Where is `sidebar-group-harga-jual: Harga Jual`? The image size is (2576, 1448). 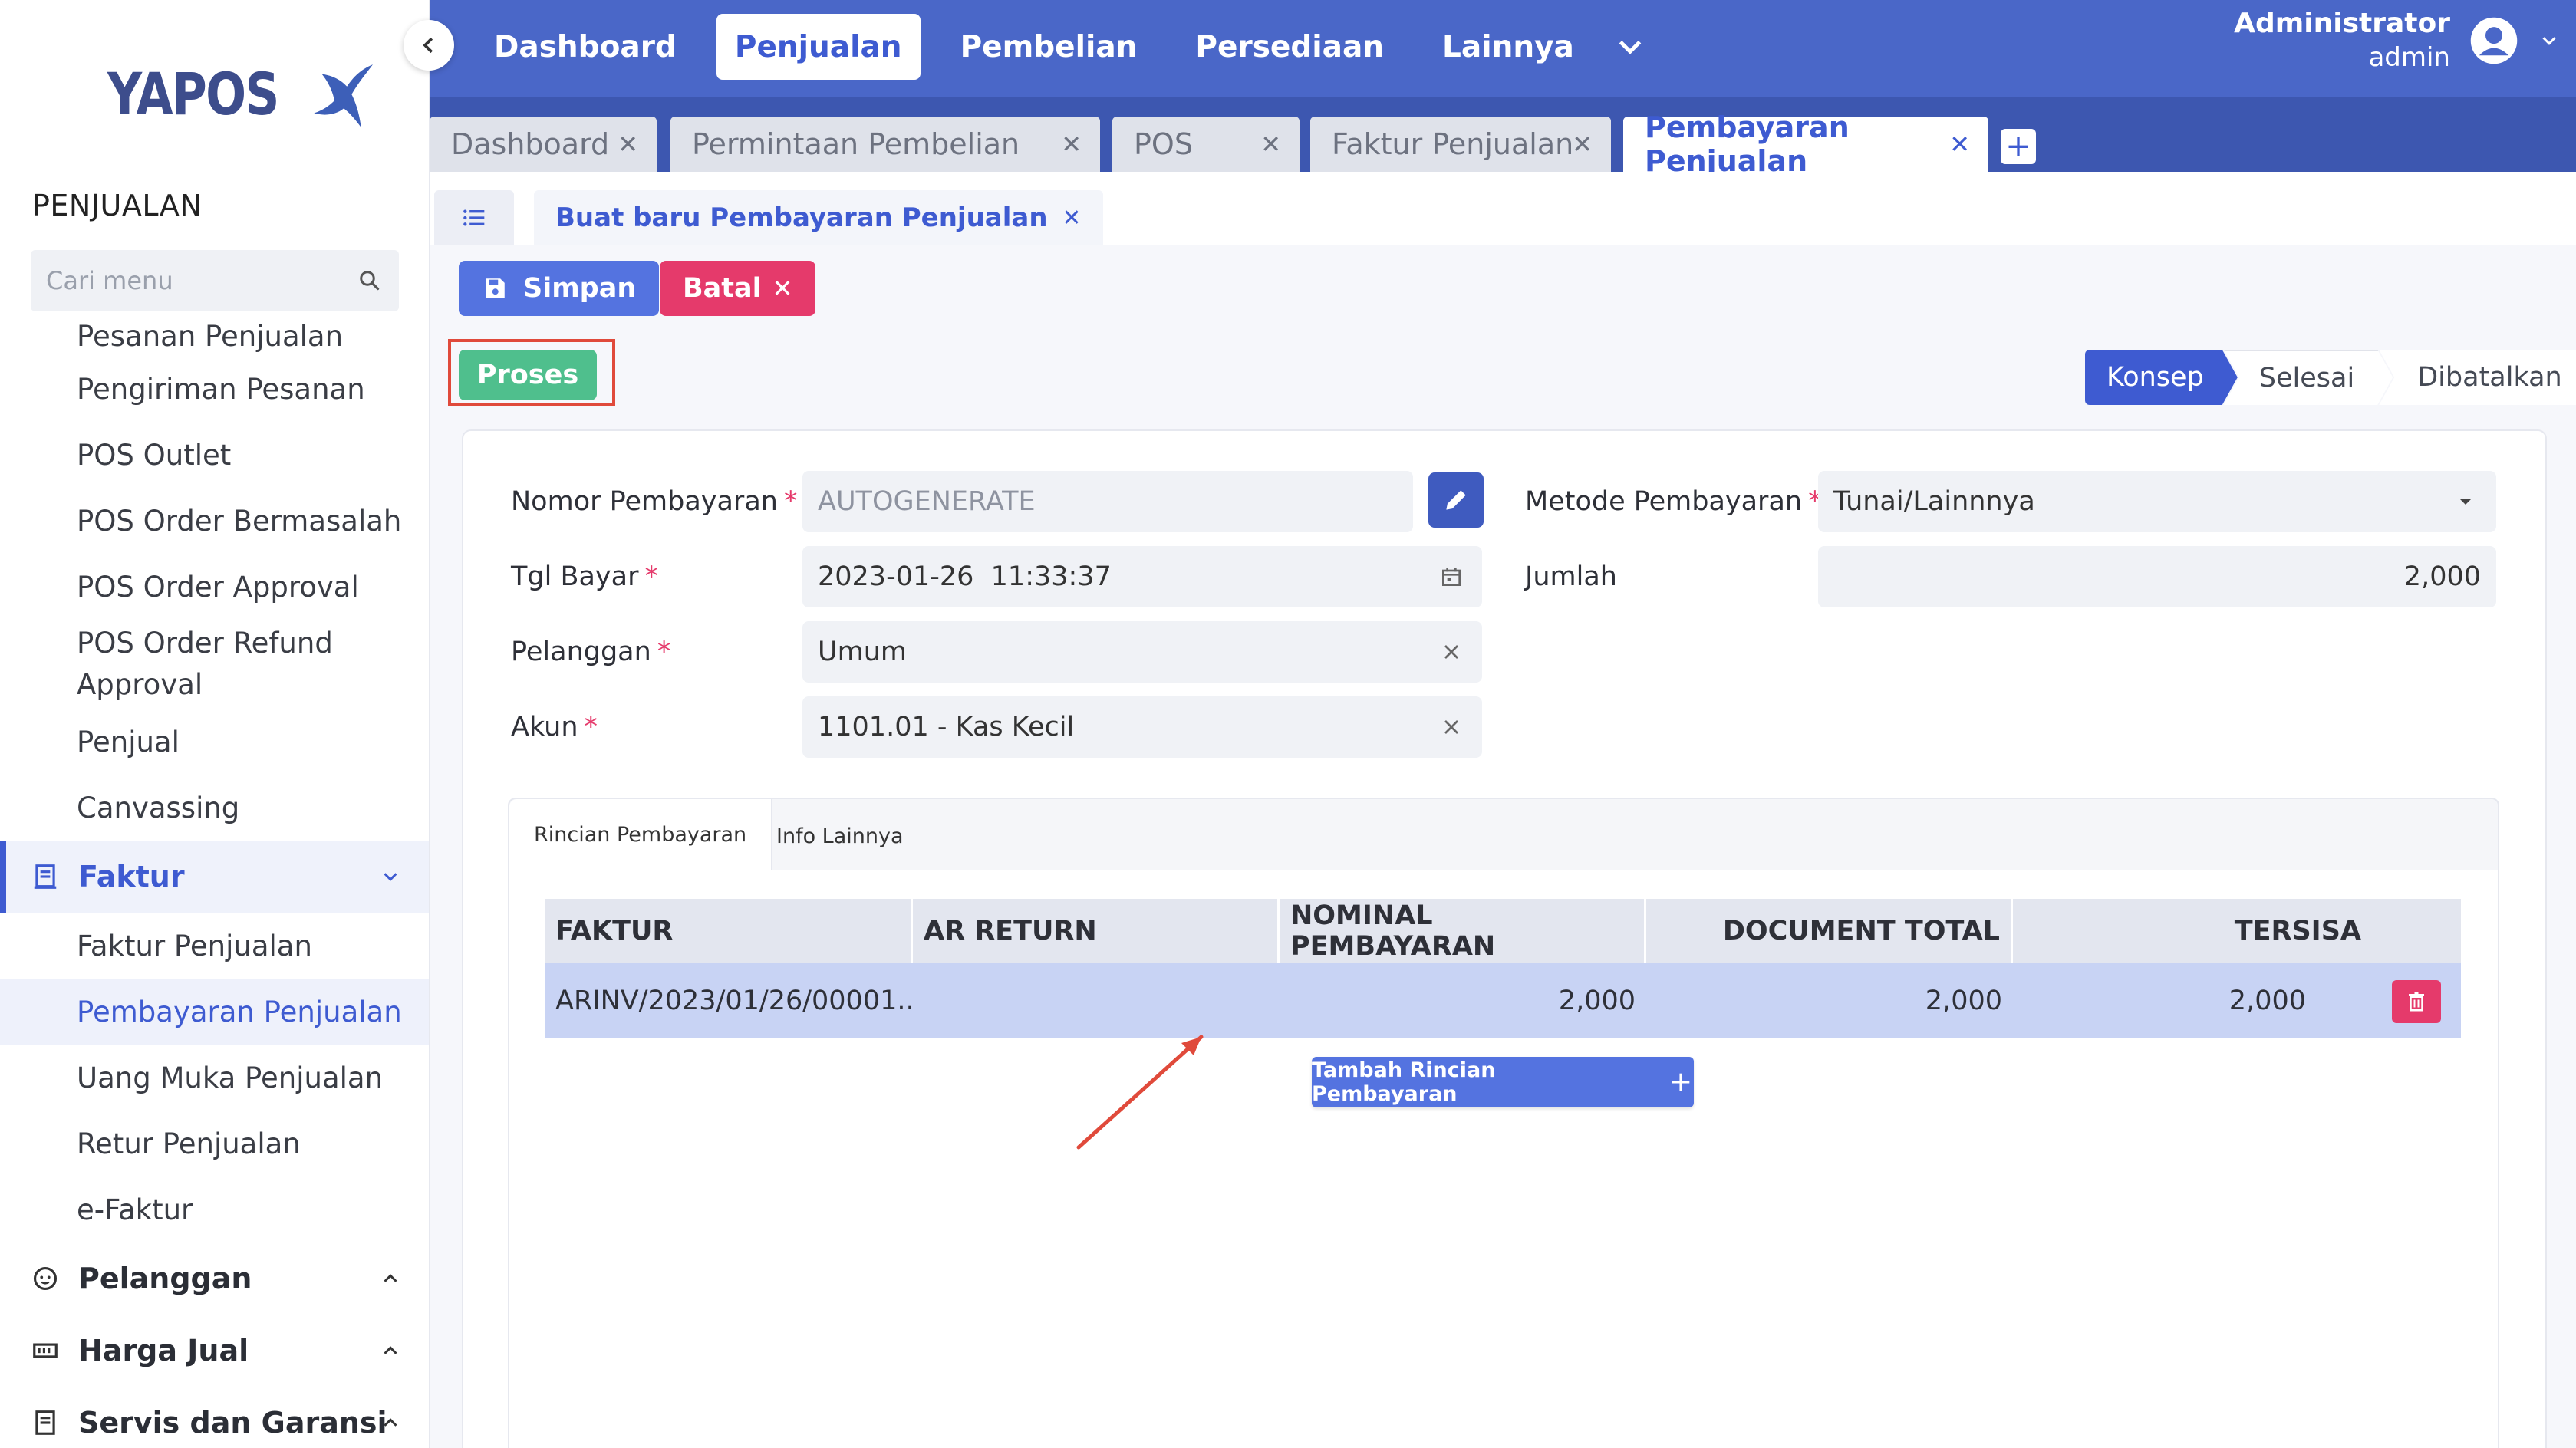
sidebar-group-harga-jual: Harga Jual is located at coordinates (214, 1351).